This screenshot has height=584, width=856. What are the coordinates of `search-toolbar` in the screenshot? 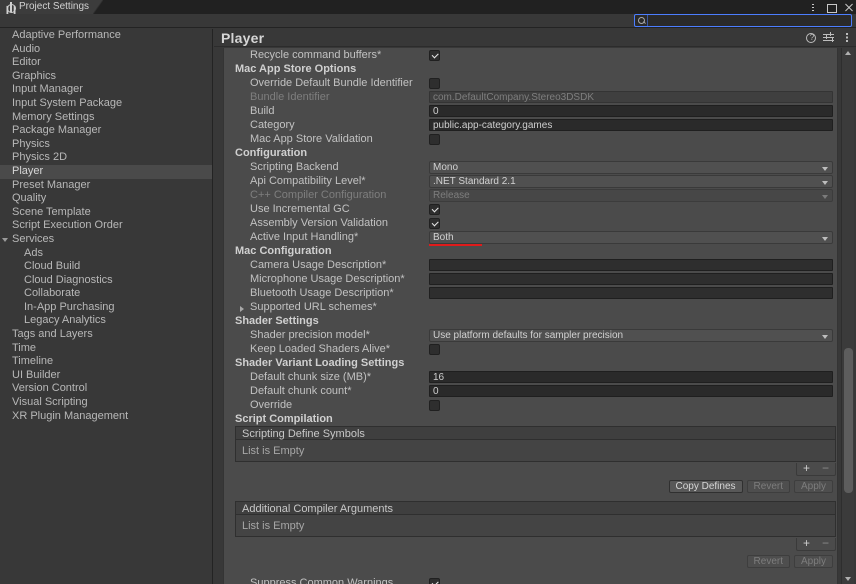 It's located at (428, 21).